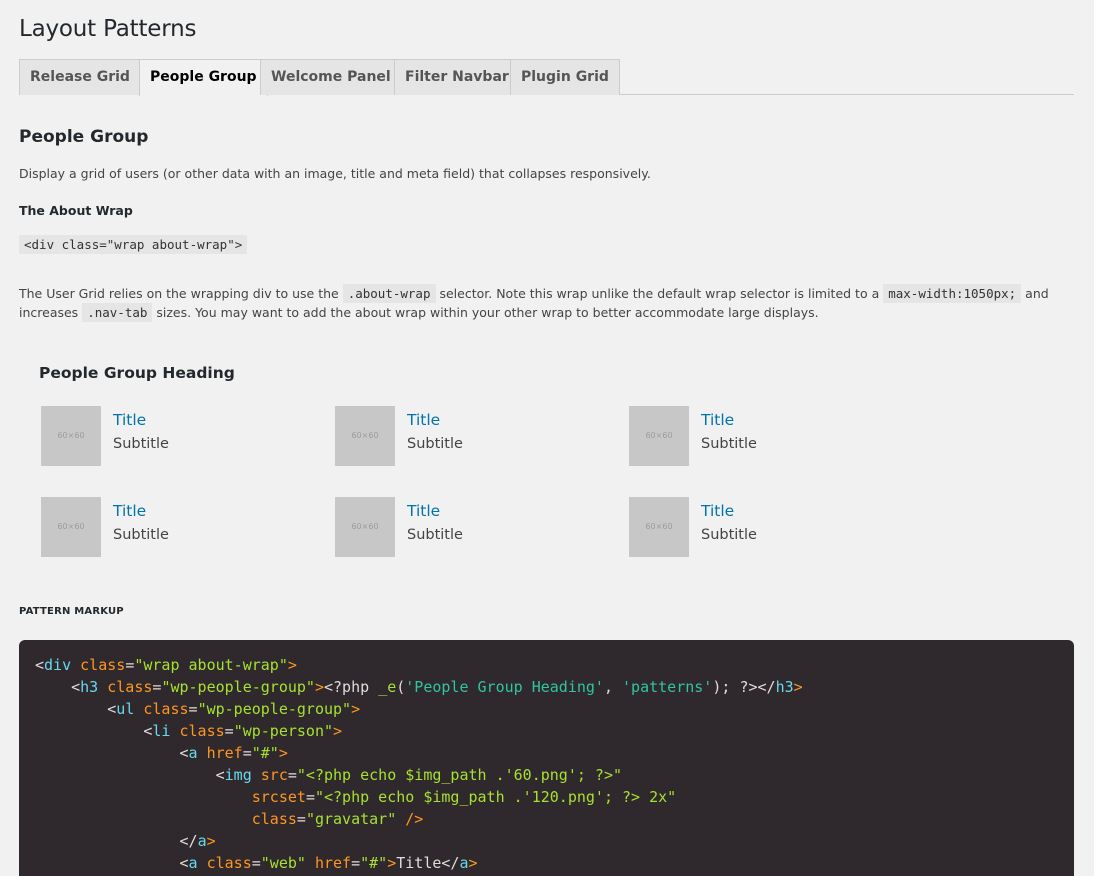  Describe the element at coordinates (80, 77) in the screenshot. I see `tab-release-grid: Release Grid` at that location.